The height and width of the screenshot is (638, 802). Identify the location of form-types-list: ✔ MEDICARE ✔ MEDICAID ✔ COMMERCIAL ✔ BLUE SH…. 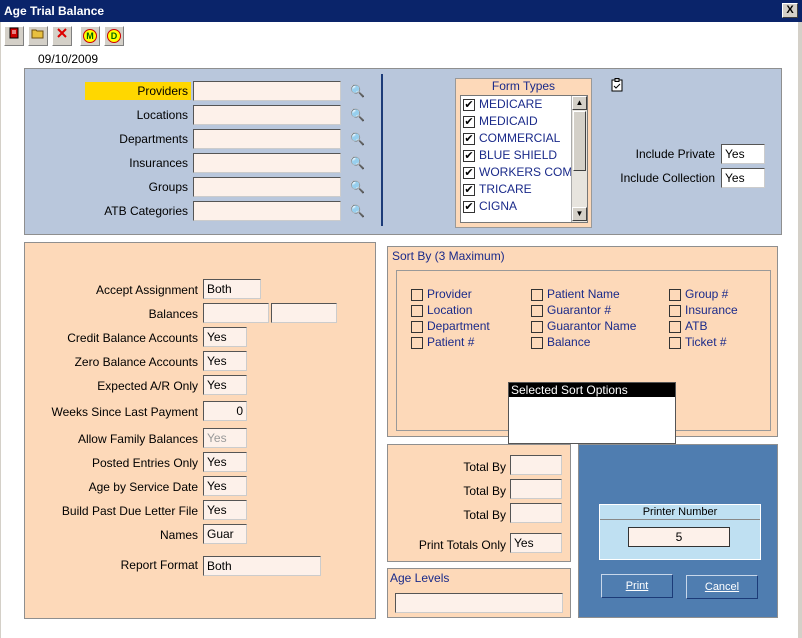
(524, 159).